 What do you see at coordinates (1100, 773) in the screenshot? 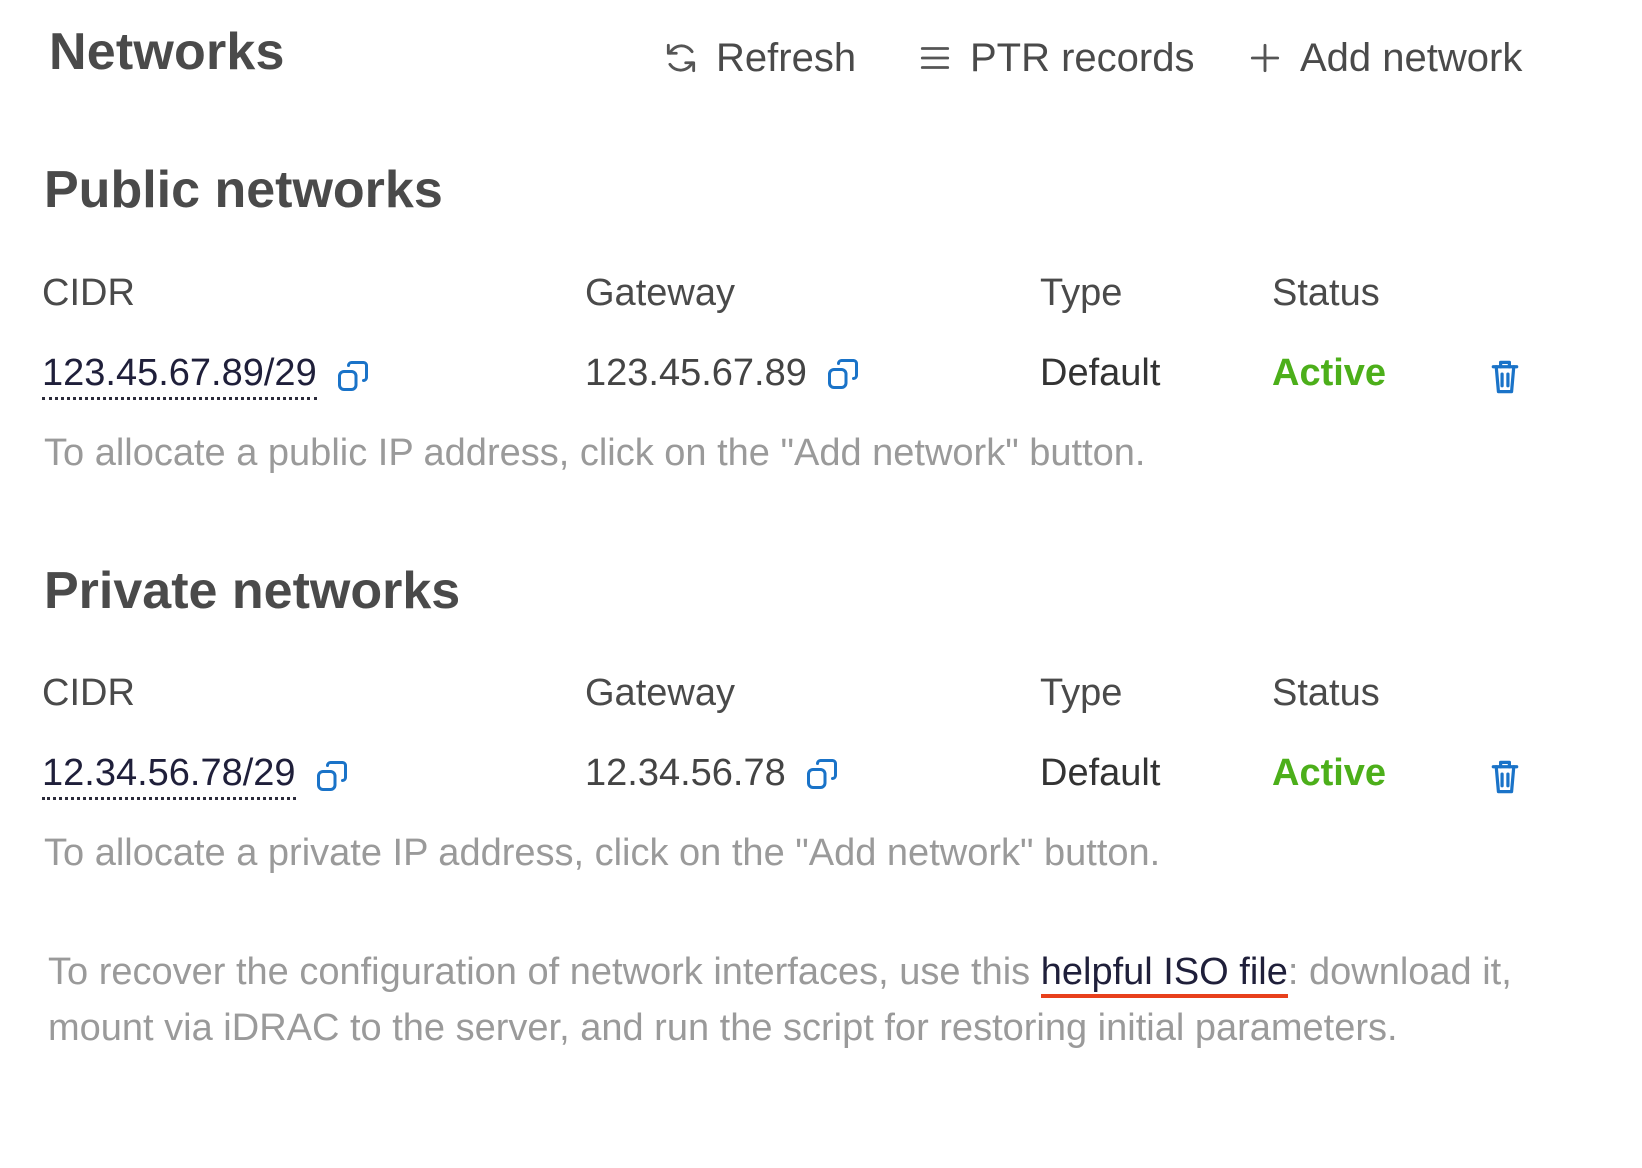
I see `private-type-value: Default` at bounding box center [1100, 773].